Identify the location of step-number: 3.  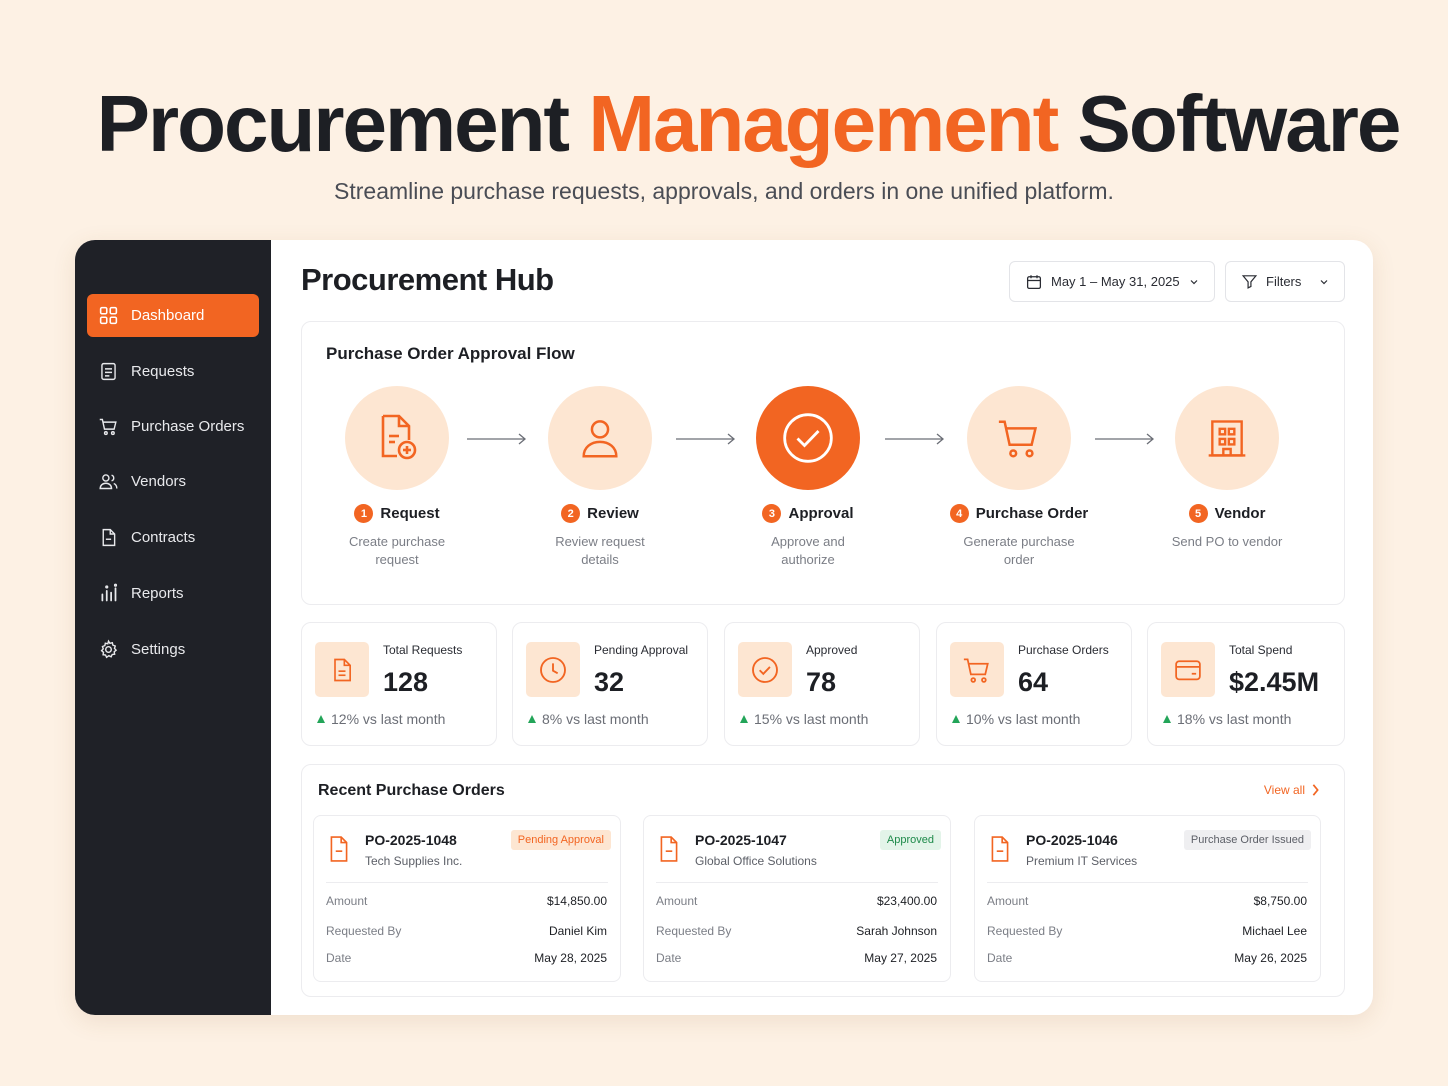
(772, 513).